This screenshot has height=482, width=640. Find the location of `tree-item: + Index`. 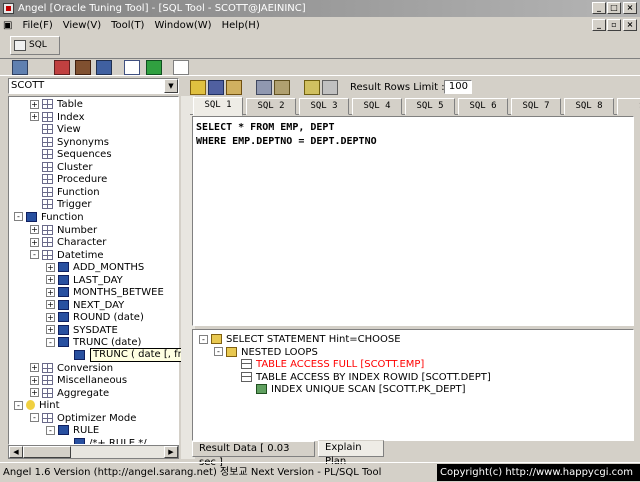

tree-item: + Index is located at coordinates (57, 118).